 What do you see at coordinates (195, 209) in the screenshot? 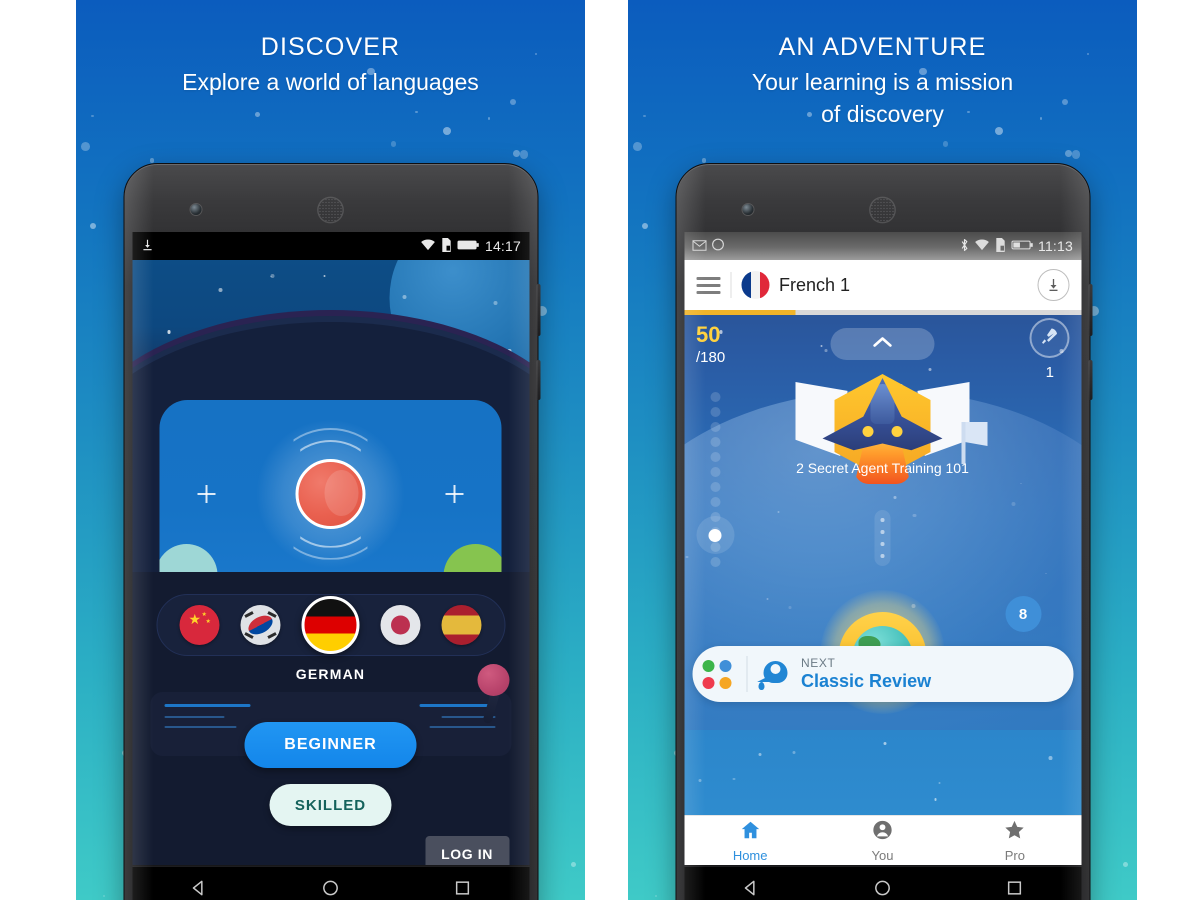
I see `front-camera-icon` at bounding box center [195, 209].